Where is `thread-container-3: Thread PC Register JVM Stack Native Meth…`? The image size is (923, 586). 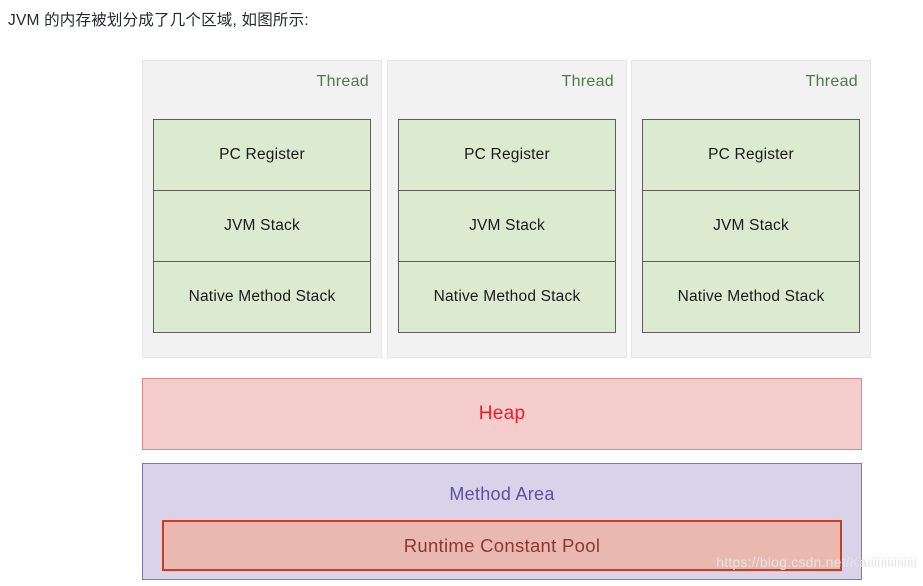
thread-container-3: Thread PC Register JVM Stack Native Meth… is located at coordinates (751, 209).